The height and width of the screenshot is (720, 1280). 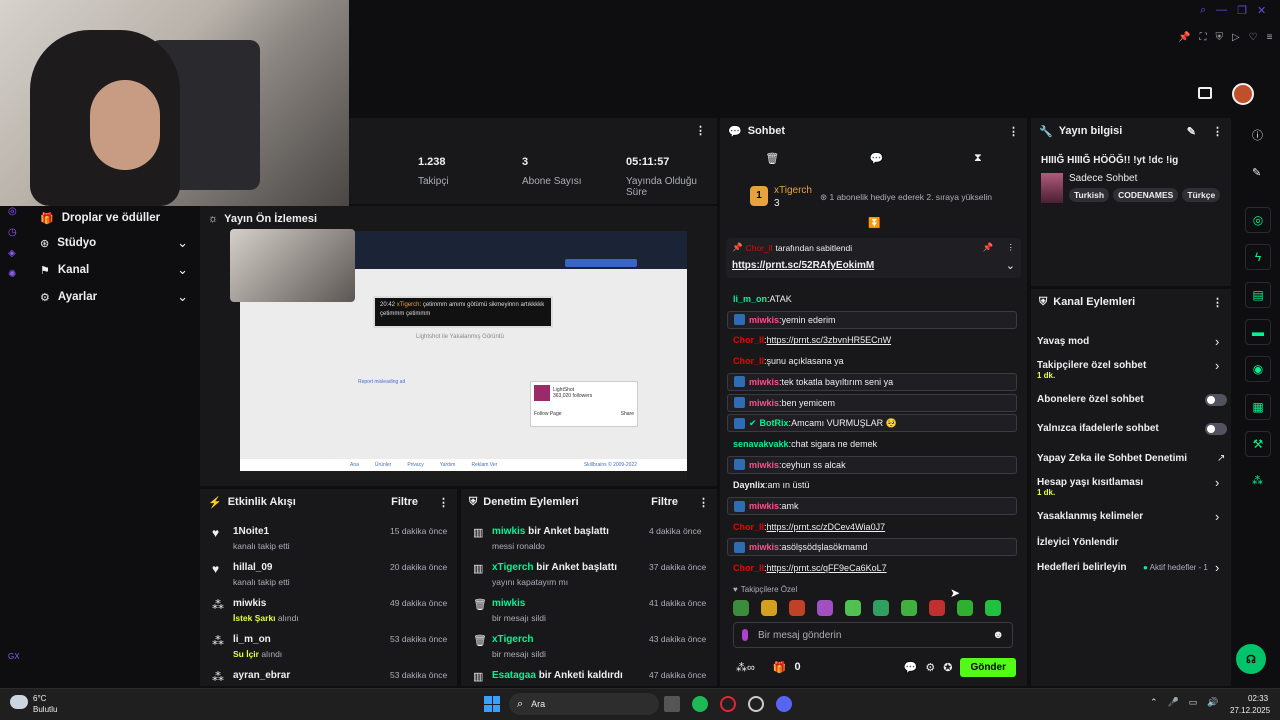 What do you see at coordinates (1132, 548) in the screenshot?
I see `channel-action-item: İzleyici Yönlendir` at bounding box center [1132, 548].